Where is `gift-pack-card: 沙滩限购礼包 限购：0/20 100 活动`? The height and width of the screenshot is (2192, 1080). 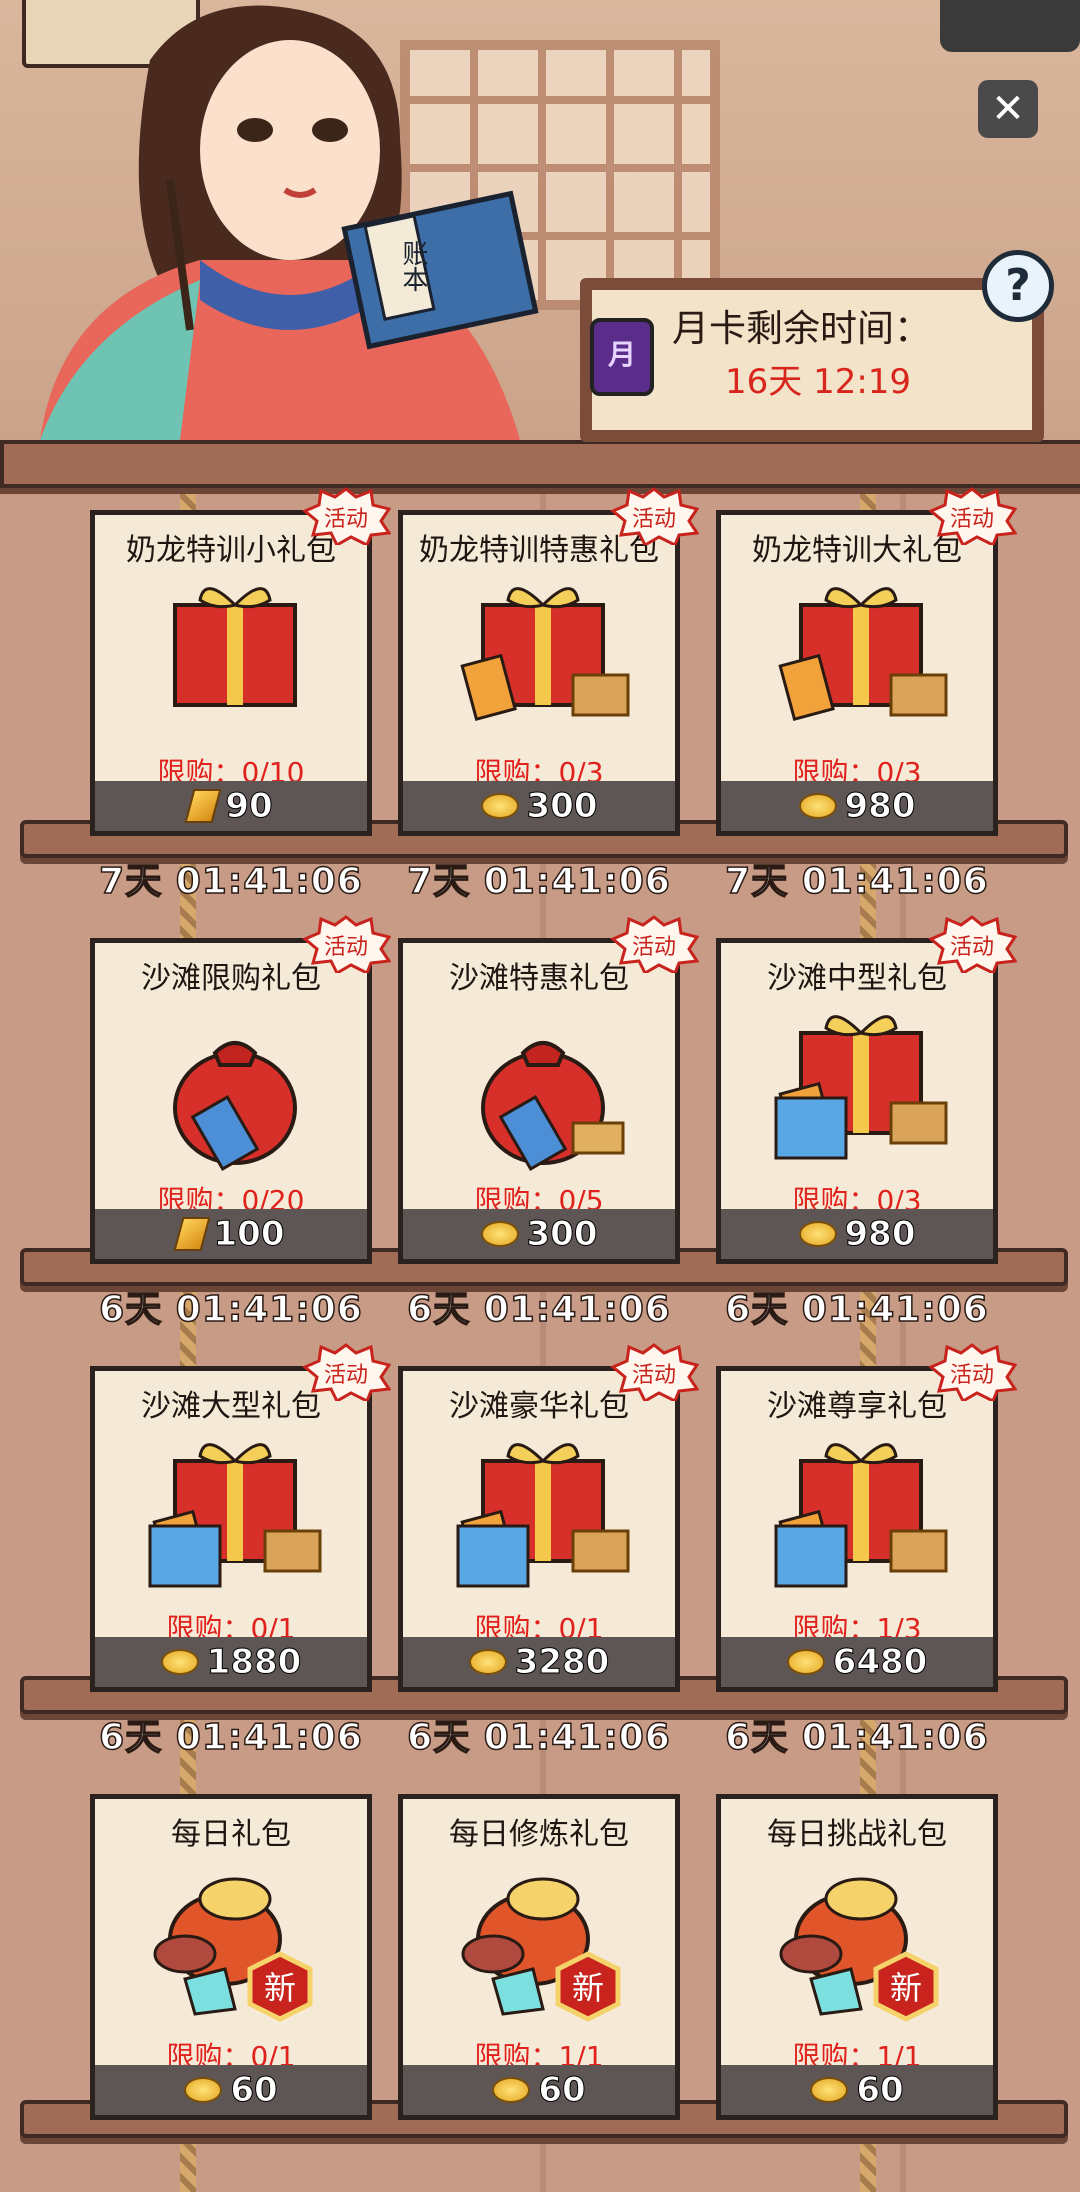 gift-pack-card: 沙滩限购礼包 限购：0/20 100 活动 is located at coordinates (241, 1089).